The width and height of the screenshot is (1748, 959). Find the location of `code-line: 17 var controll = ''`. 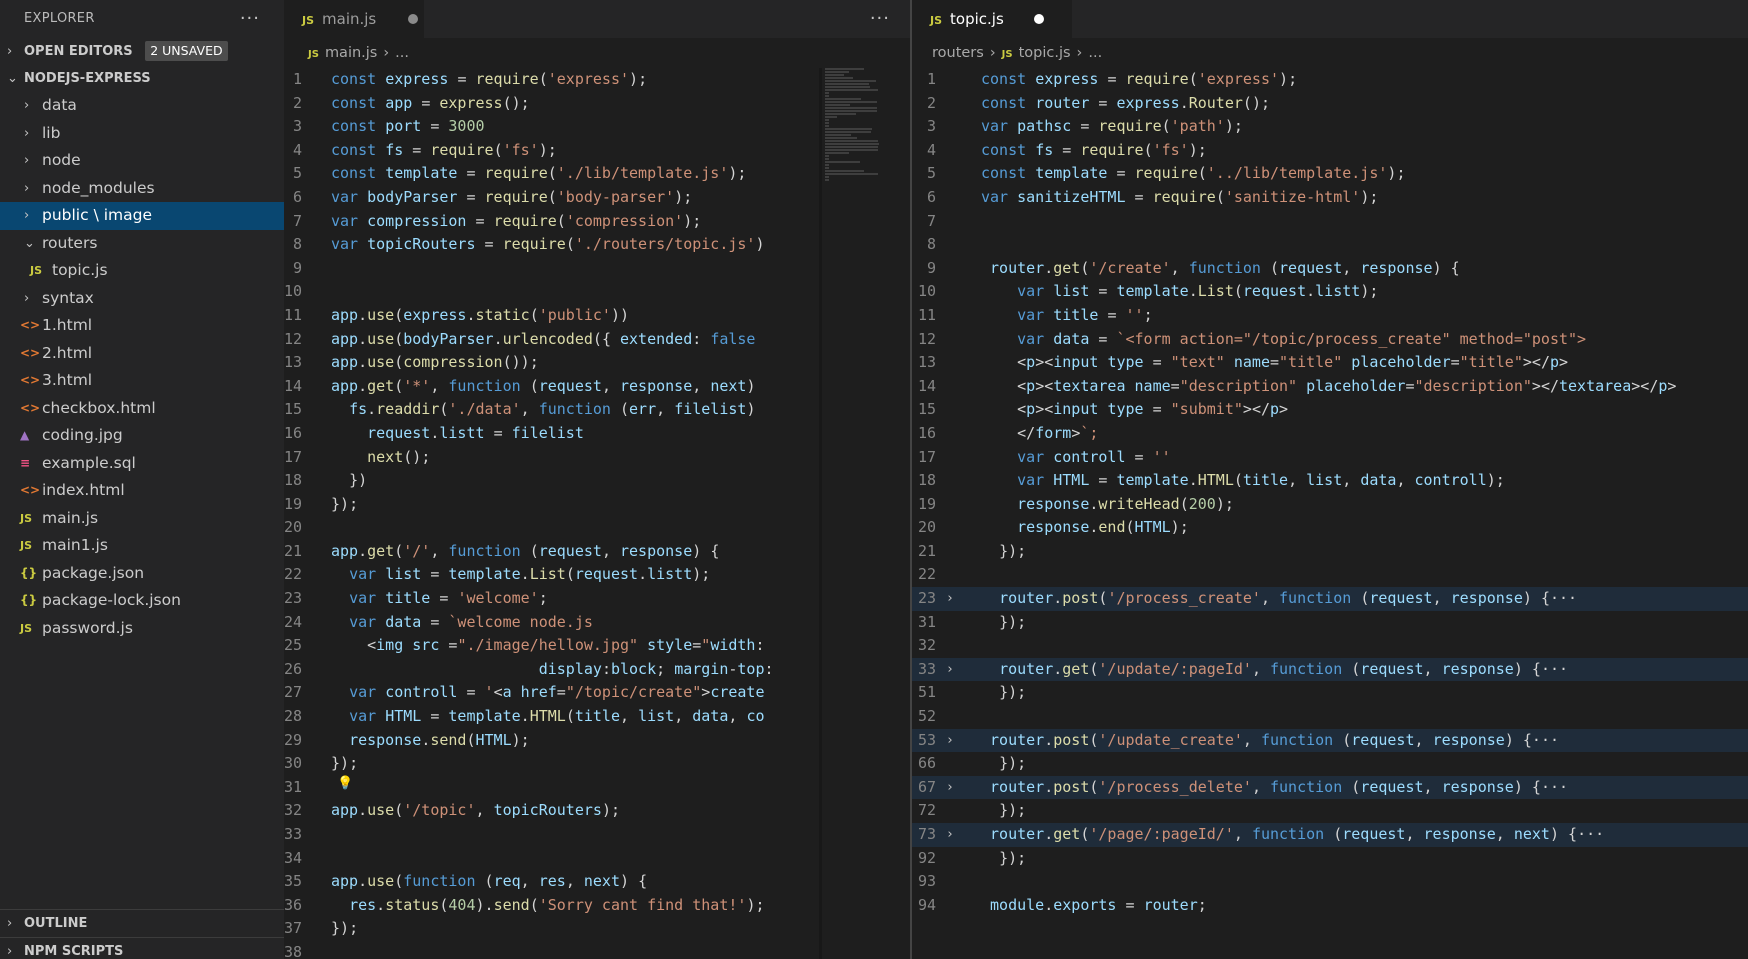

code-line: 17 var controll = '' is located at coordinates (1330, 458).